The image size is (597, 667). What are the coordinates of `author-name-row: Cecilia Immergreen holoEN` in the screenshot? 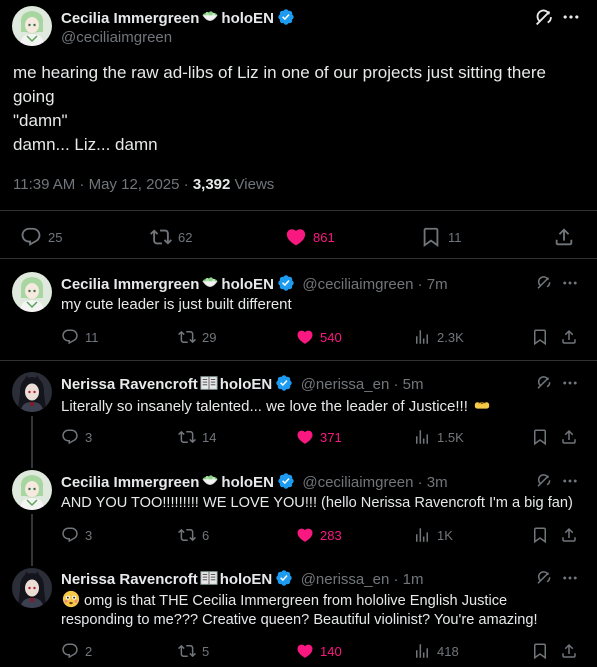 It's located at (178, 18).